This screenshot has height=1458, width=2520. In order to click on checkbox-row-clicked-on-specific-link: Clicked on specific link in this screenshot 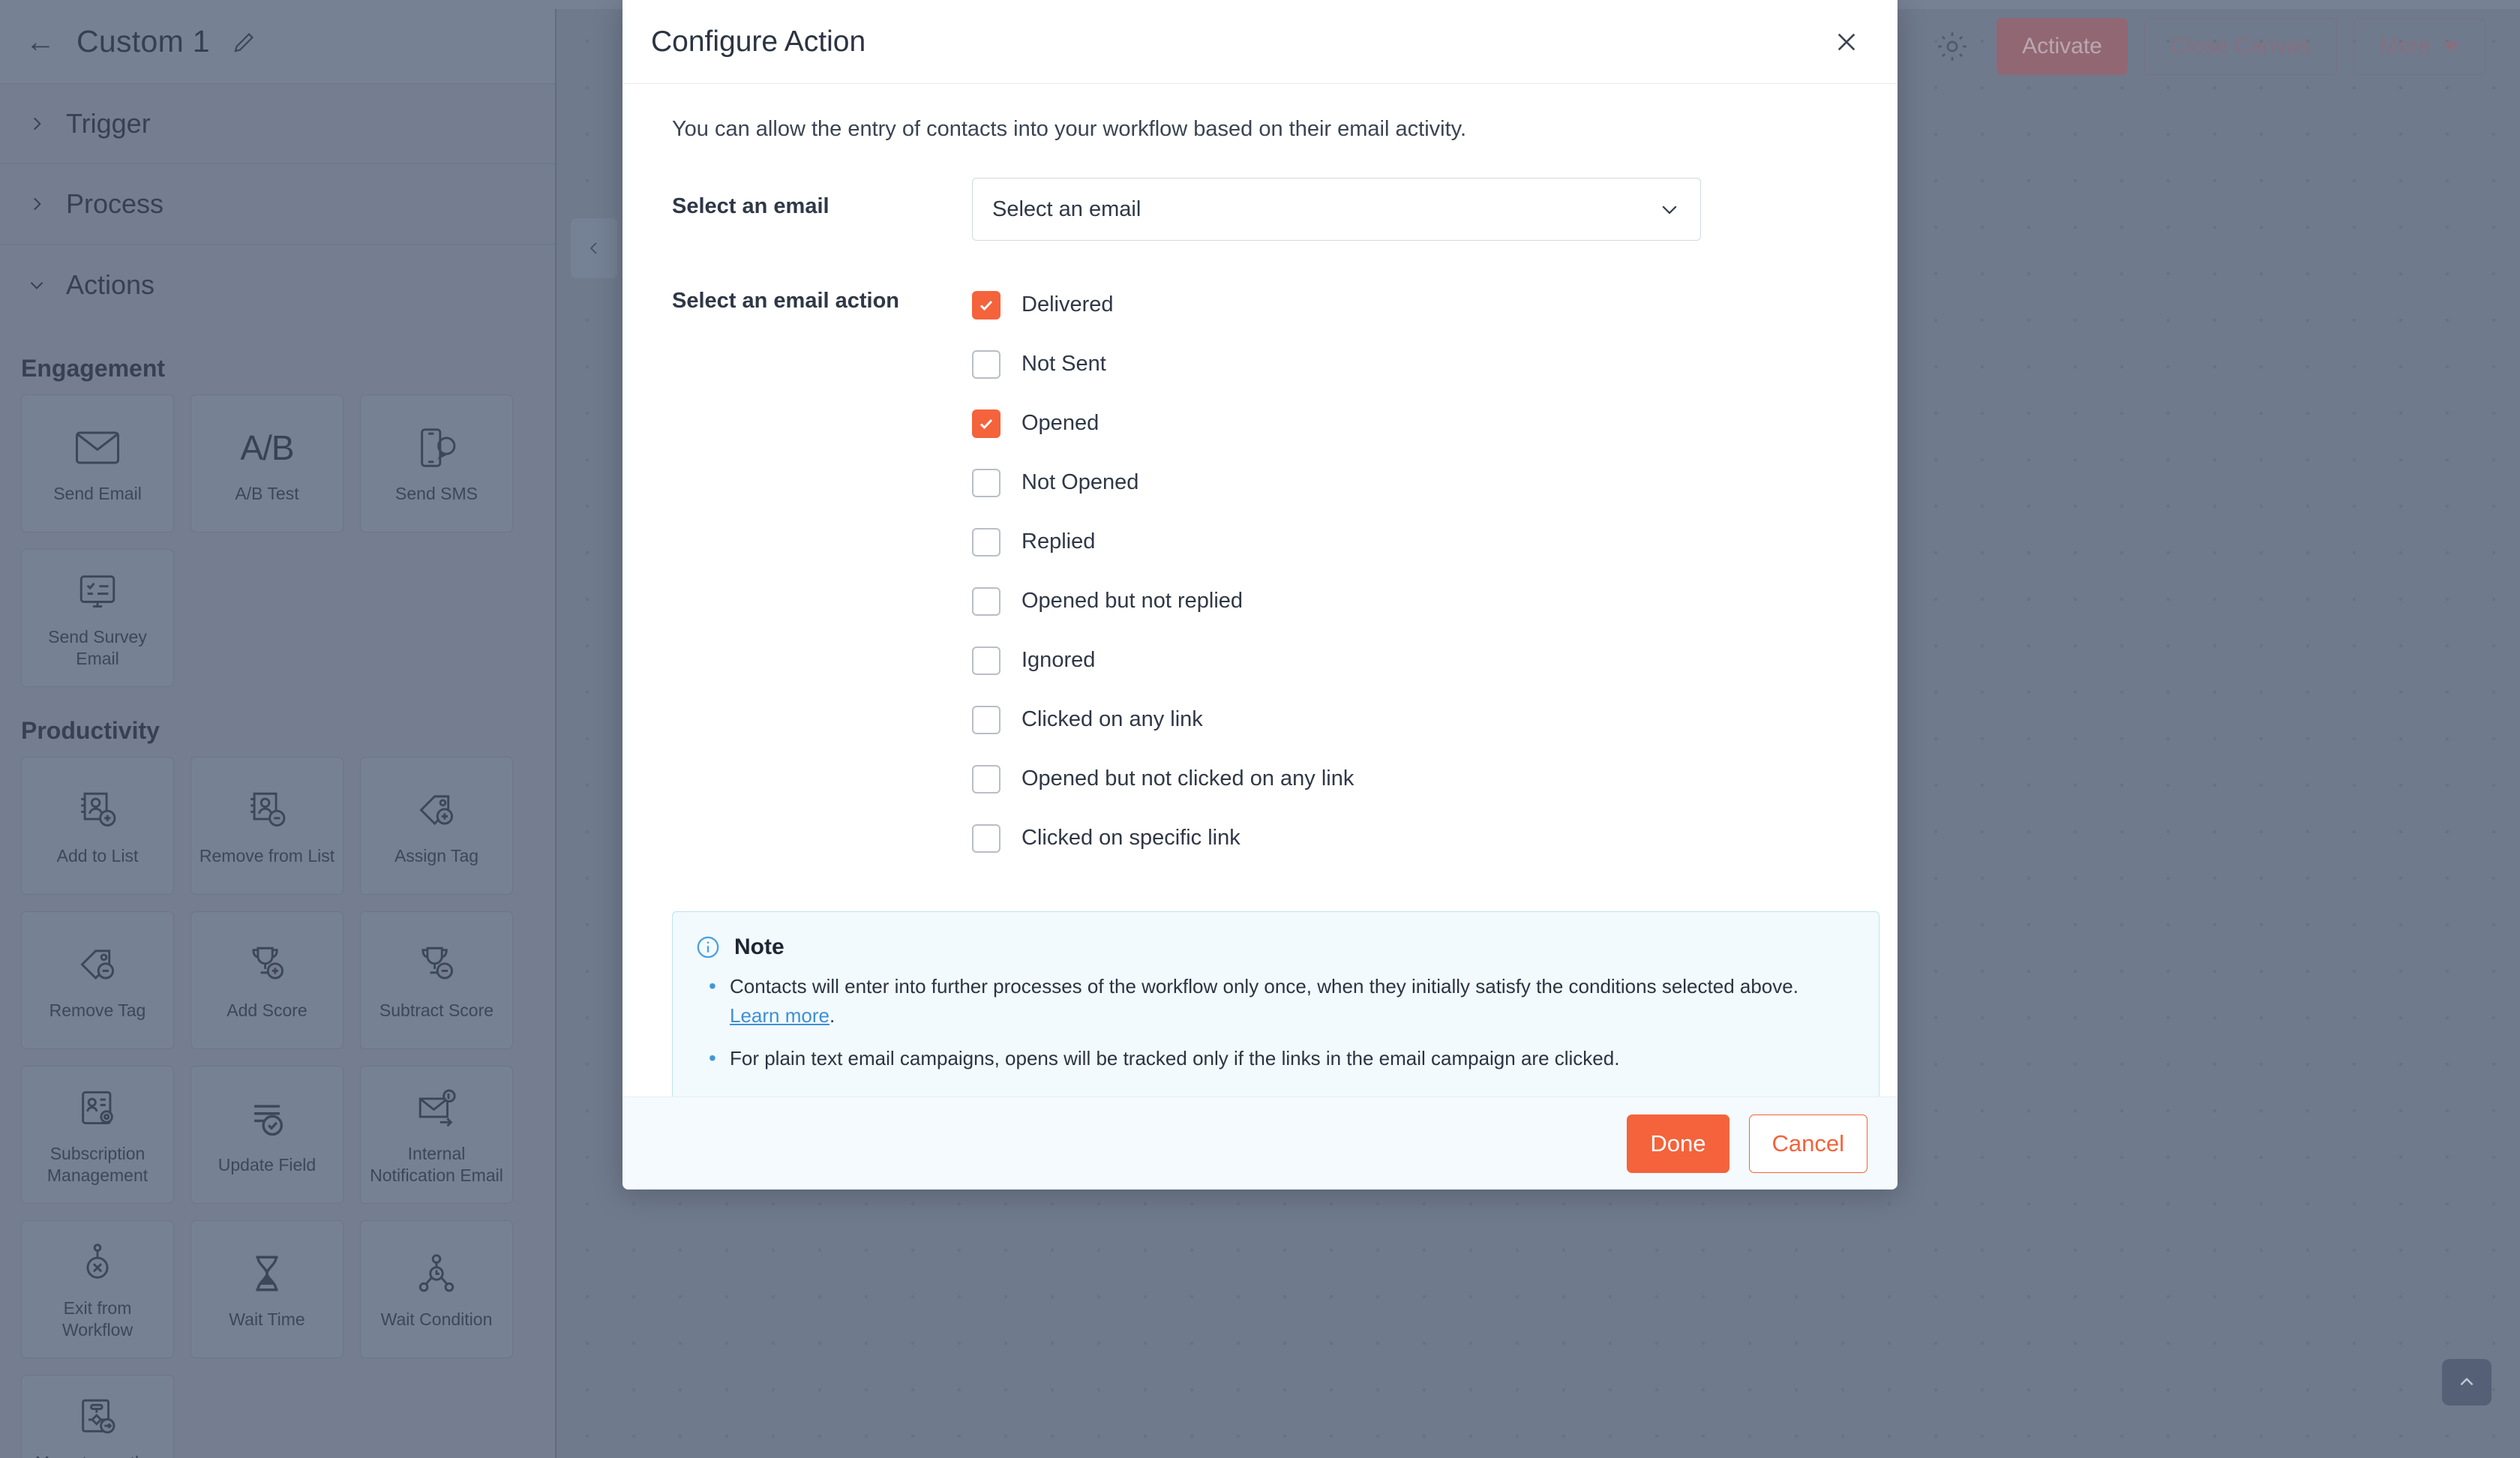, I will do `click(1163, 838)`.